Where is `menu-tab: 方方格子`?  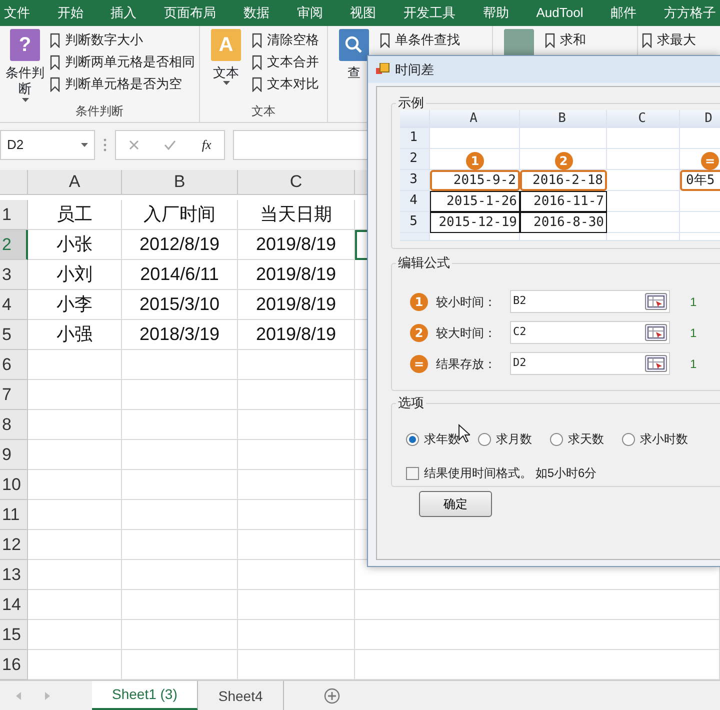 menu-tab: 方方格子 is located at coordinates (690, 13).